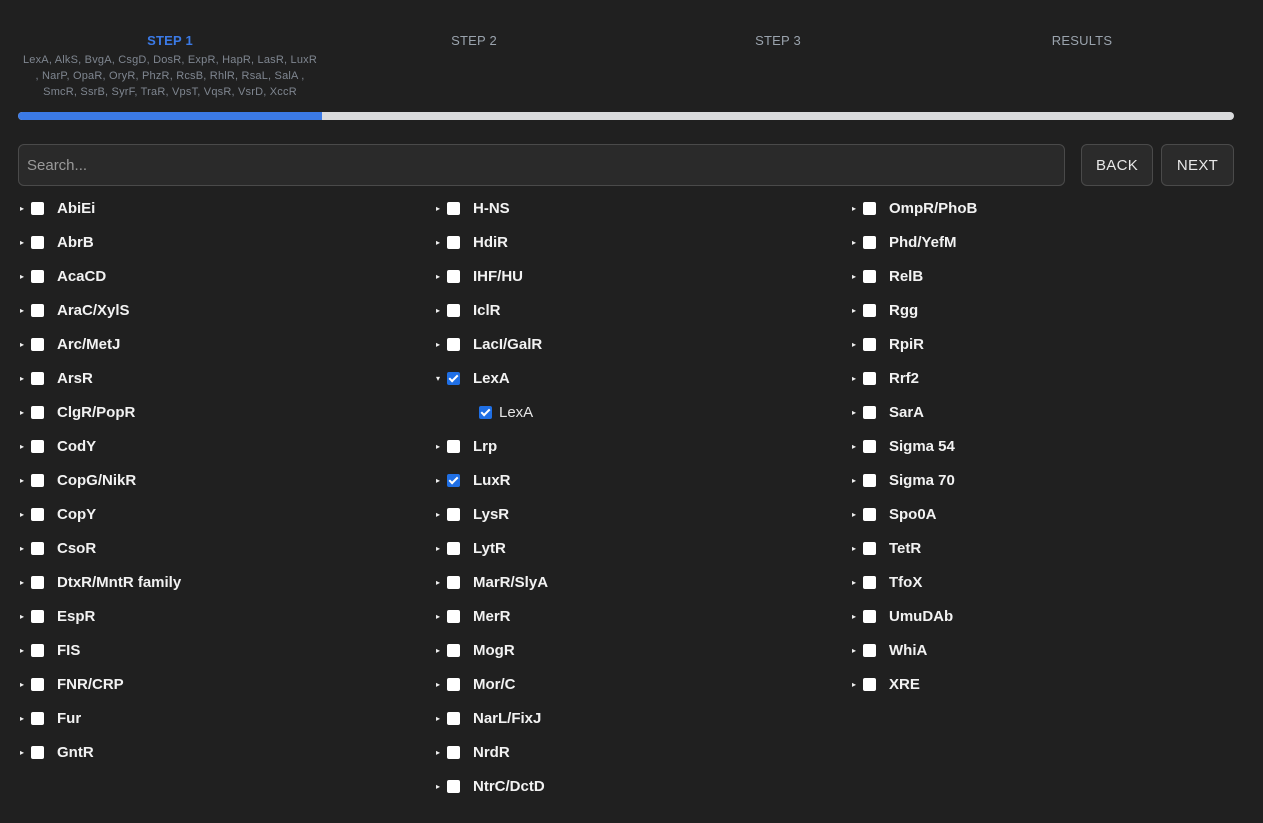 Image resolution: width=1263 pixels, height=823 pixels. I want to click on family-item-hdir: ▸ HdiR, so click(636, 242).